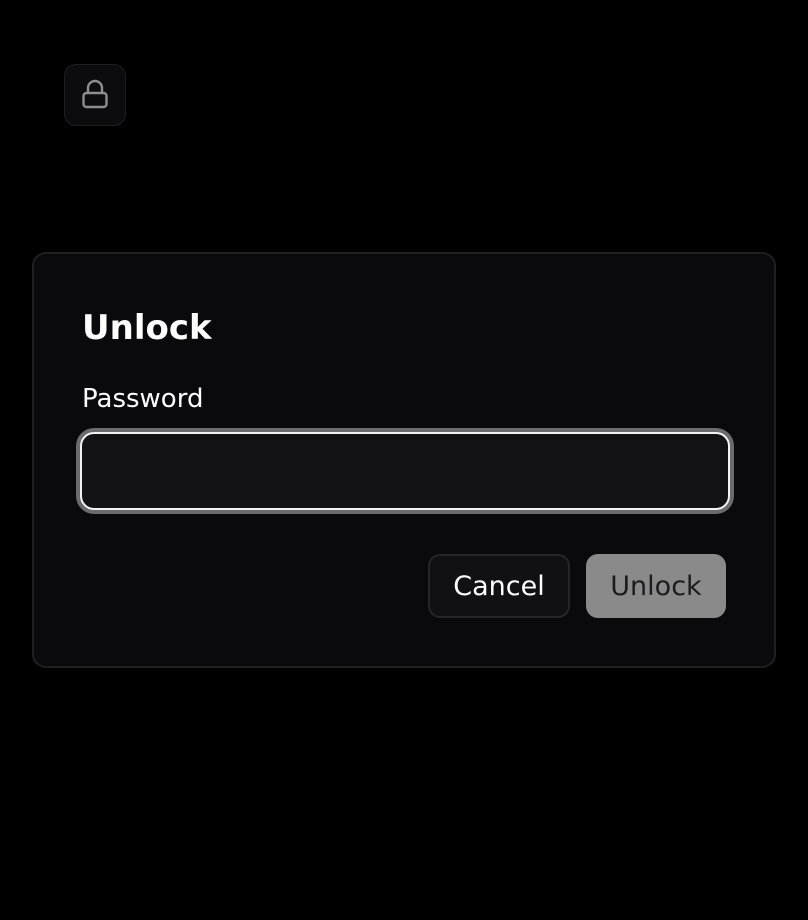  Describe the element at coordinates (147, 328) in the screenshot. I see `dialog-title: Unlock` at that location.